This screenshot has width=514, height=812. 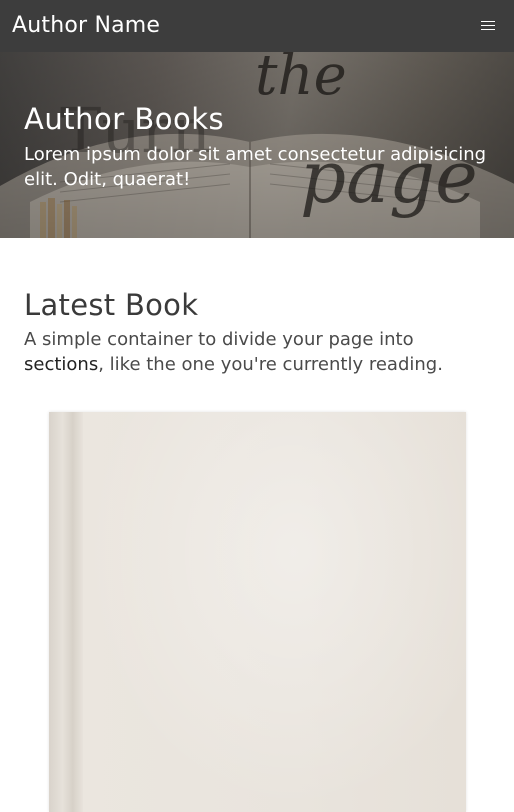 What do you see at coordinates (270, 364) in the screenshot?
I see `section-text-after: , like the one you're currently reading.` at bounding box center [270, 364].